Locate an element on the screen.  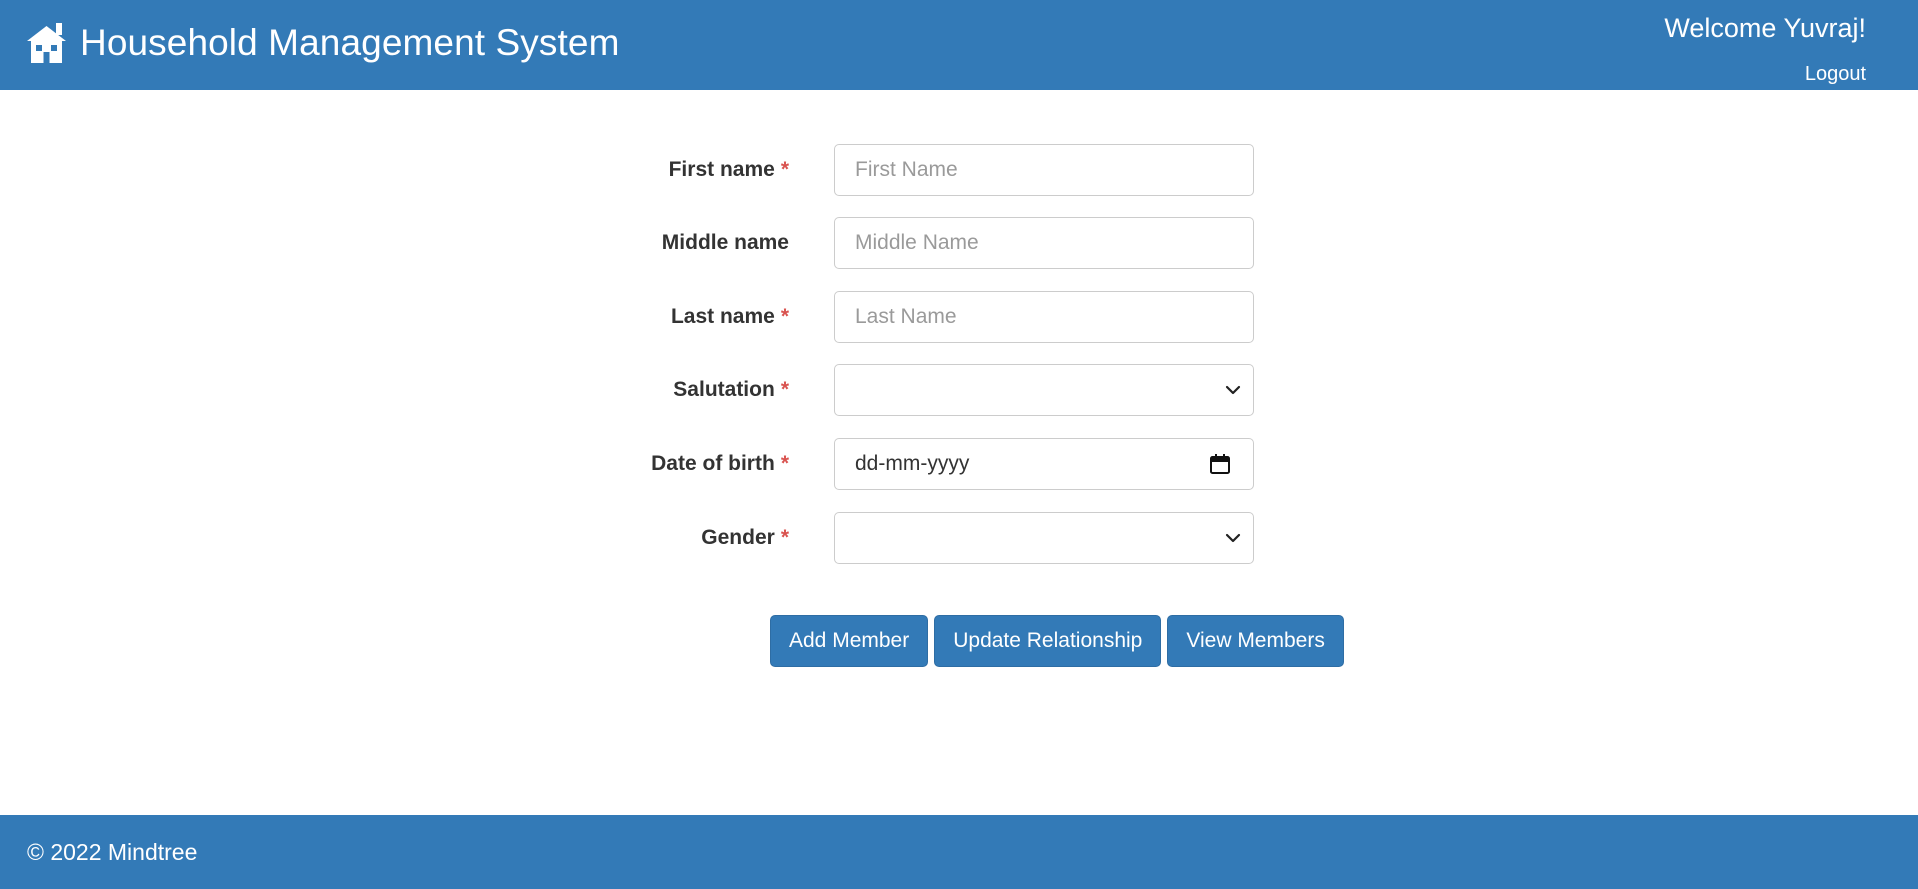
gender-select is located at coordinates (1044, 538).